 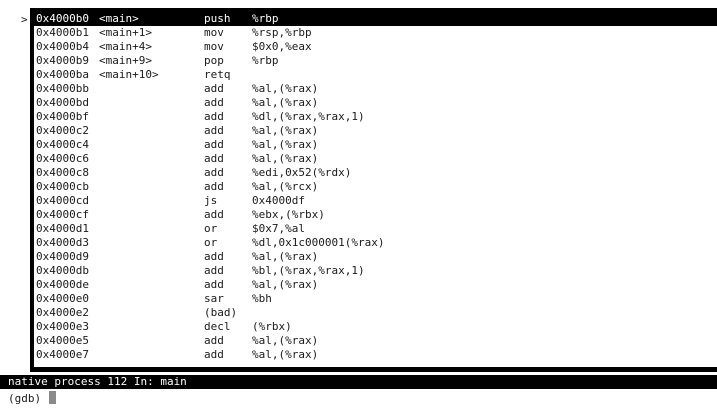 What do you see at coordinates (62, 46) in the screenshot?
I see `instruction-address: 0x4000b4` at bounding box center [62, 46].